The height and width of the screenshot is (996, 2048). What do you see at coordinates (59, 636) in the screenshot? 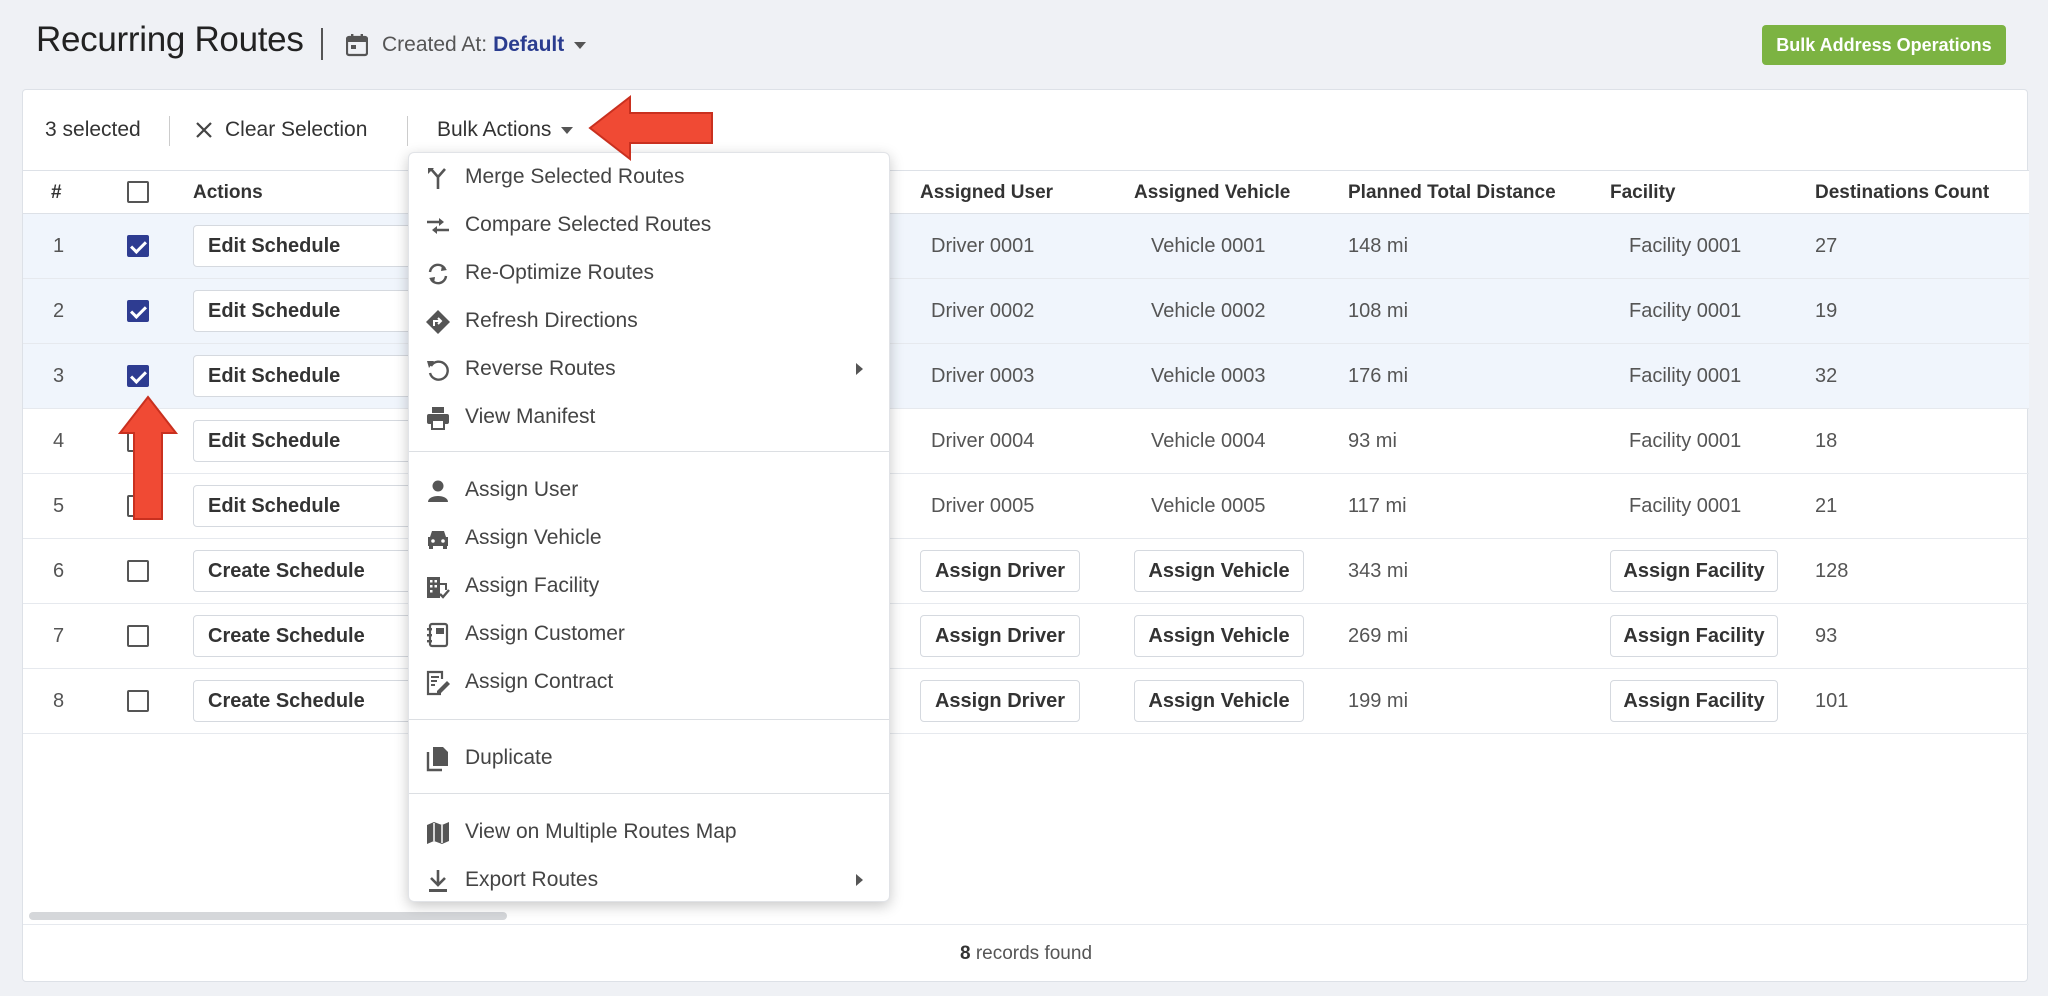
I see `row-number: 7` at bounding box center [59, 636].